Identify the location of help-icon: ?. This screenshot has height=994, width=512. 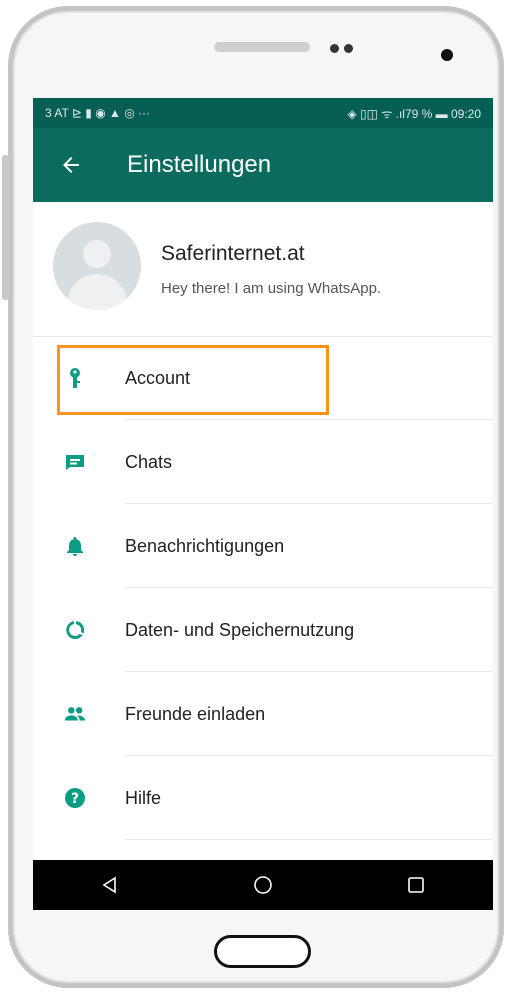
(75, 798).